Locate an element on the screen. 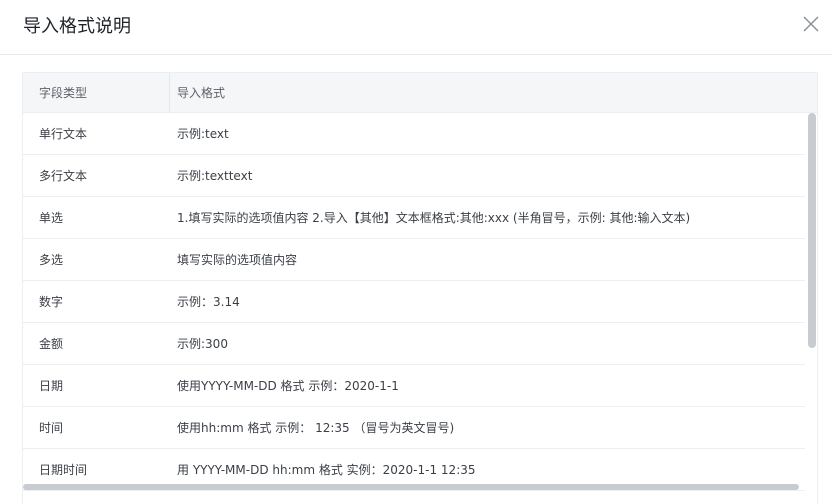 The width and height of the screenshot is (832, 504). cell-field-type: 数字 is located at coordinates (51, 302).